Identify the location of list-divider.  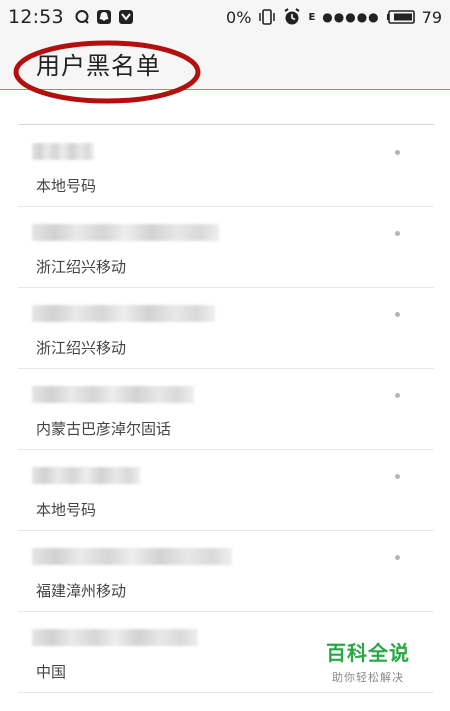
(226, 124).